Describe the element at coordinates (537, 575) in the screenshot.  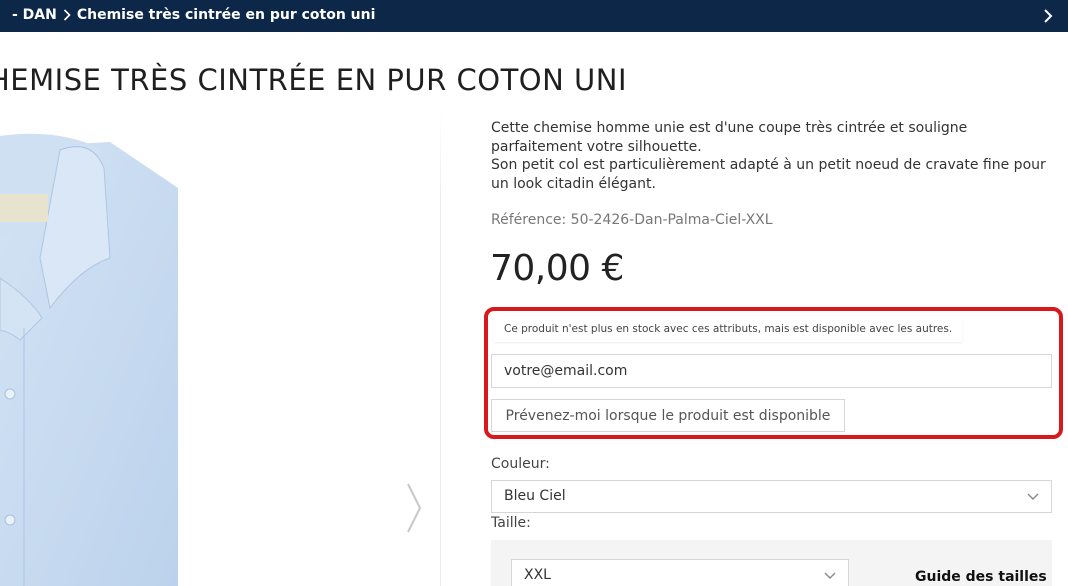
I see `size-select-value: XXL` at that location.